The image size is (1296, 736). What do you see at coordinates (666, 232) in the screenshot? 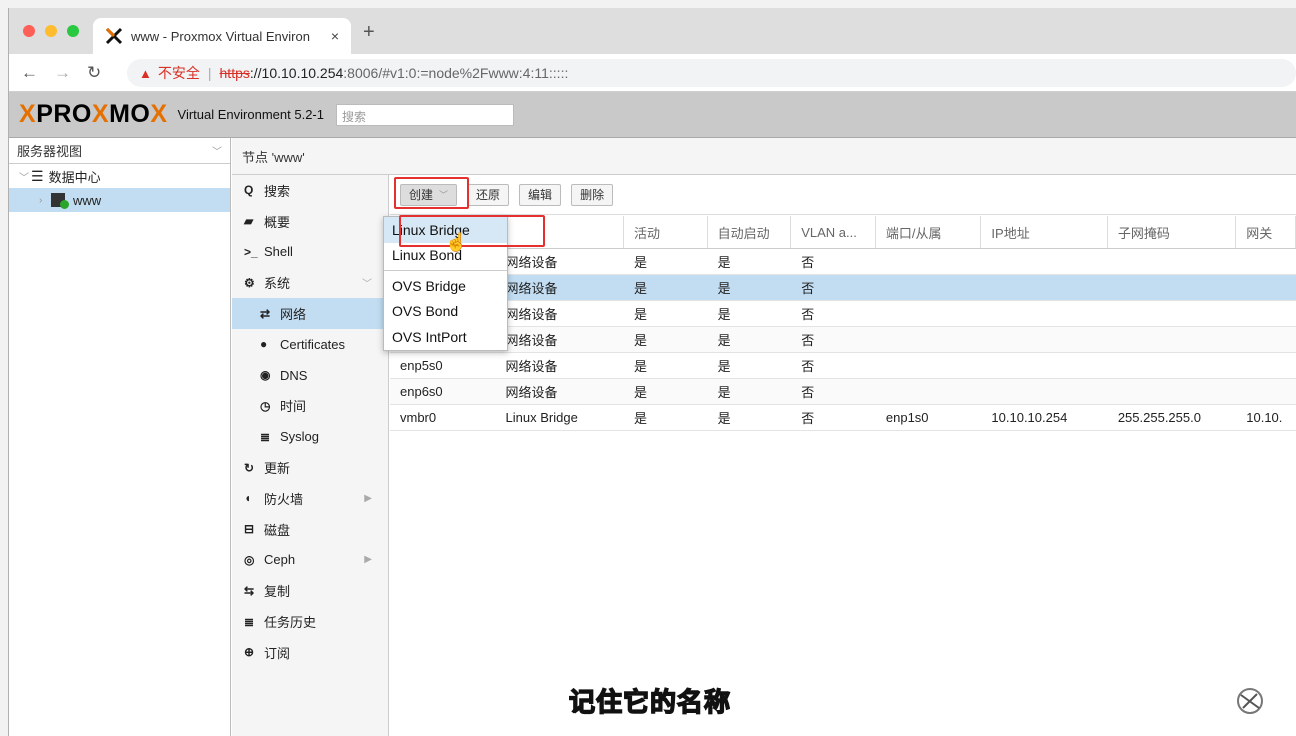
I see `column-header: 活动` at bounding box center [666, 232].